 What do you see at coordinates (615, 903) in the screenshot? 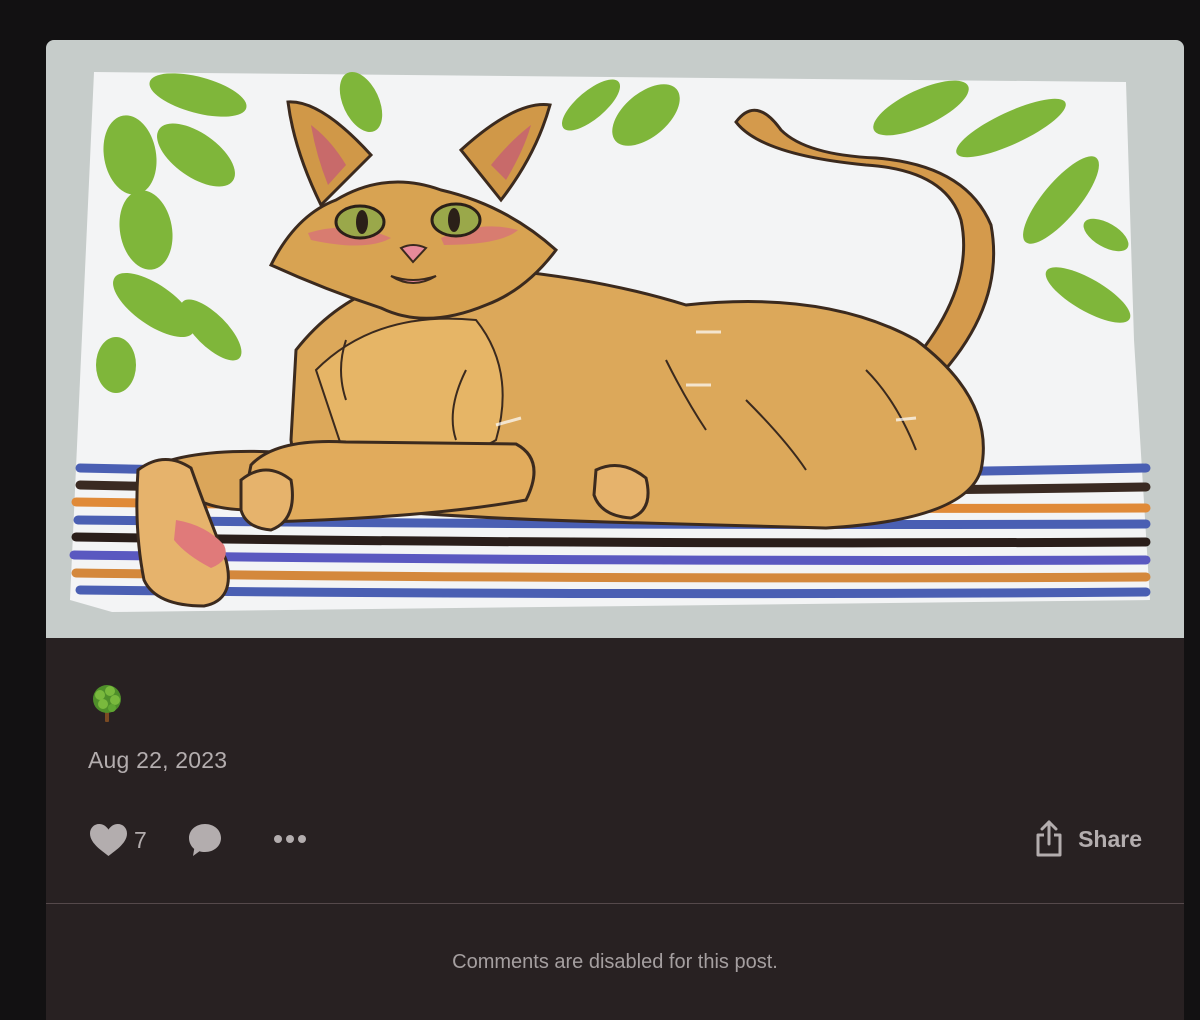
I see `divider` at bounding box center [615, 903].